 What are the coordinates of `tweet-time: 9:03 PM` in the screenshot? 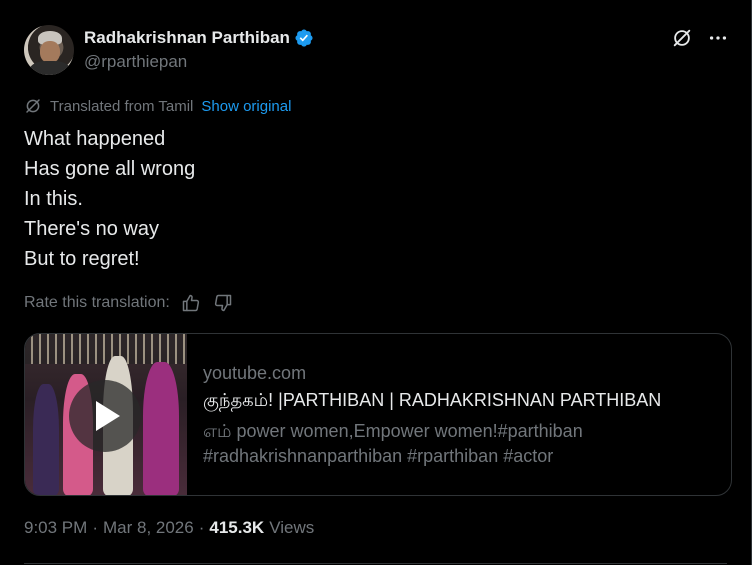 It's located at (55, 528).